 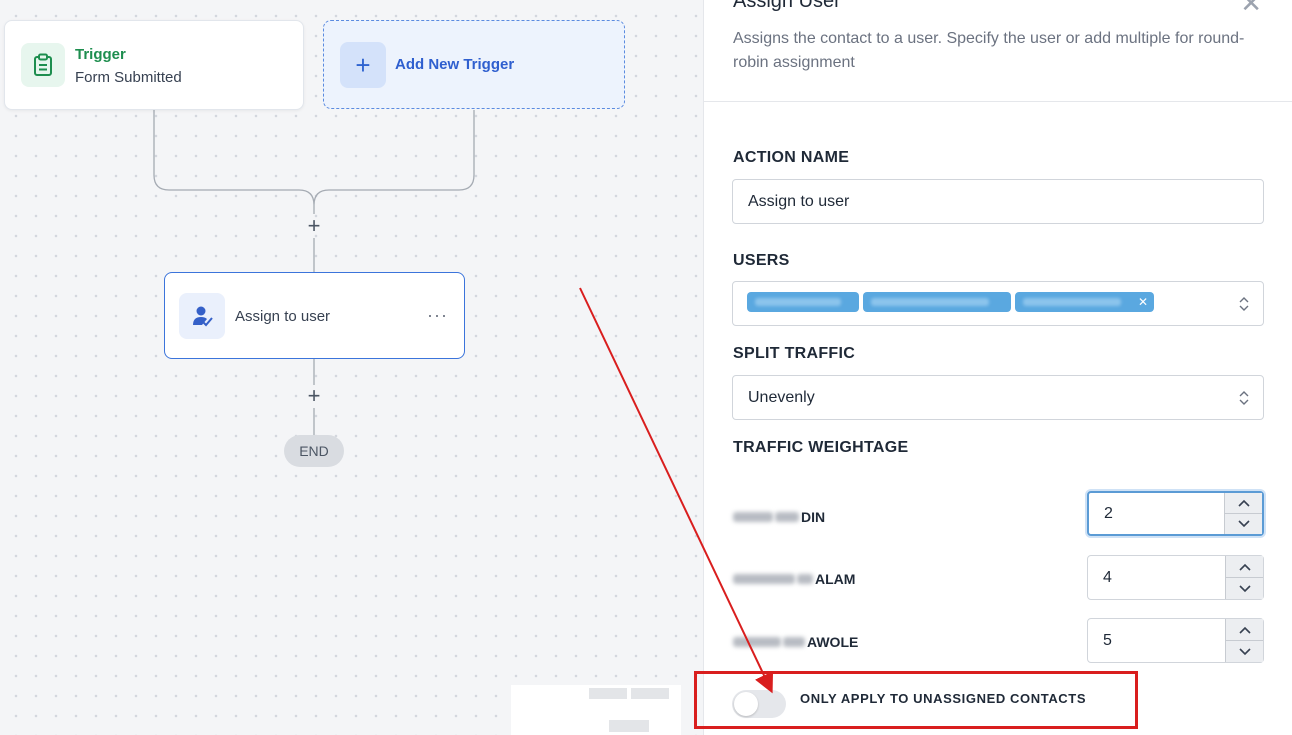 What do you see at coordinates (596, 710) in the screenshot?
I see `minimap` at bounding box center [596, 710].